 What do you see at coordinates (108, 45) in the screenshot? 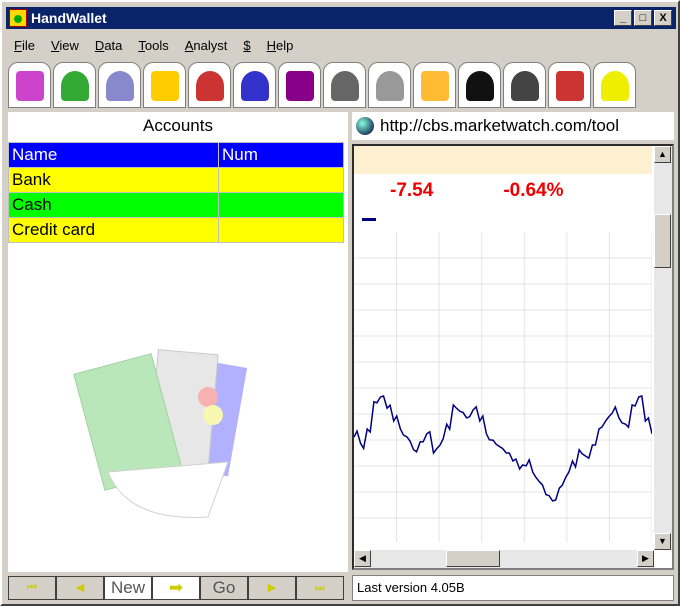
I see `menu-data: Data` at bounding box center [108, 45].